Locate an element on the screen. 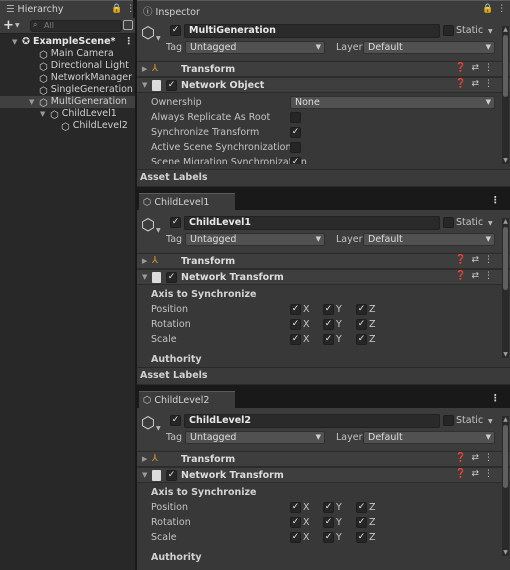 This screenshot has width=510, height=570. component-enabled-checkbox: ✓ is located at coordinates (171, 85).